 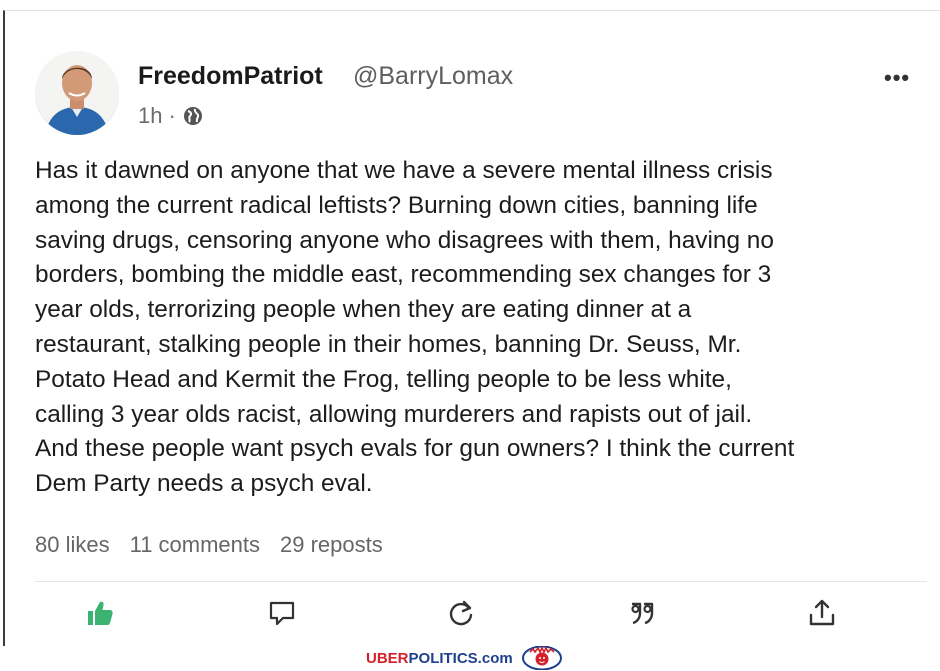 I want to click on engagement-stats: 80 likes 11 comments 29 reposts, so click(x=209, y=545).